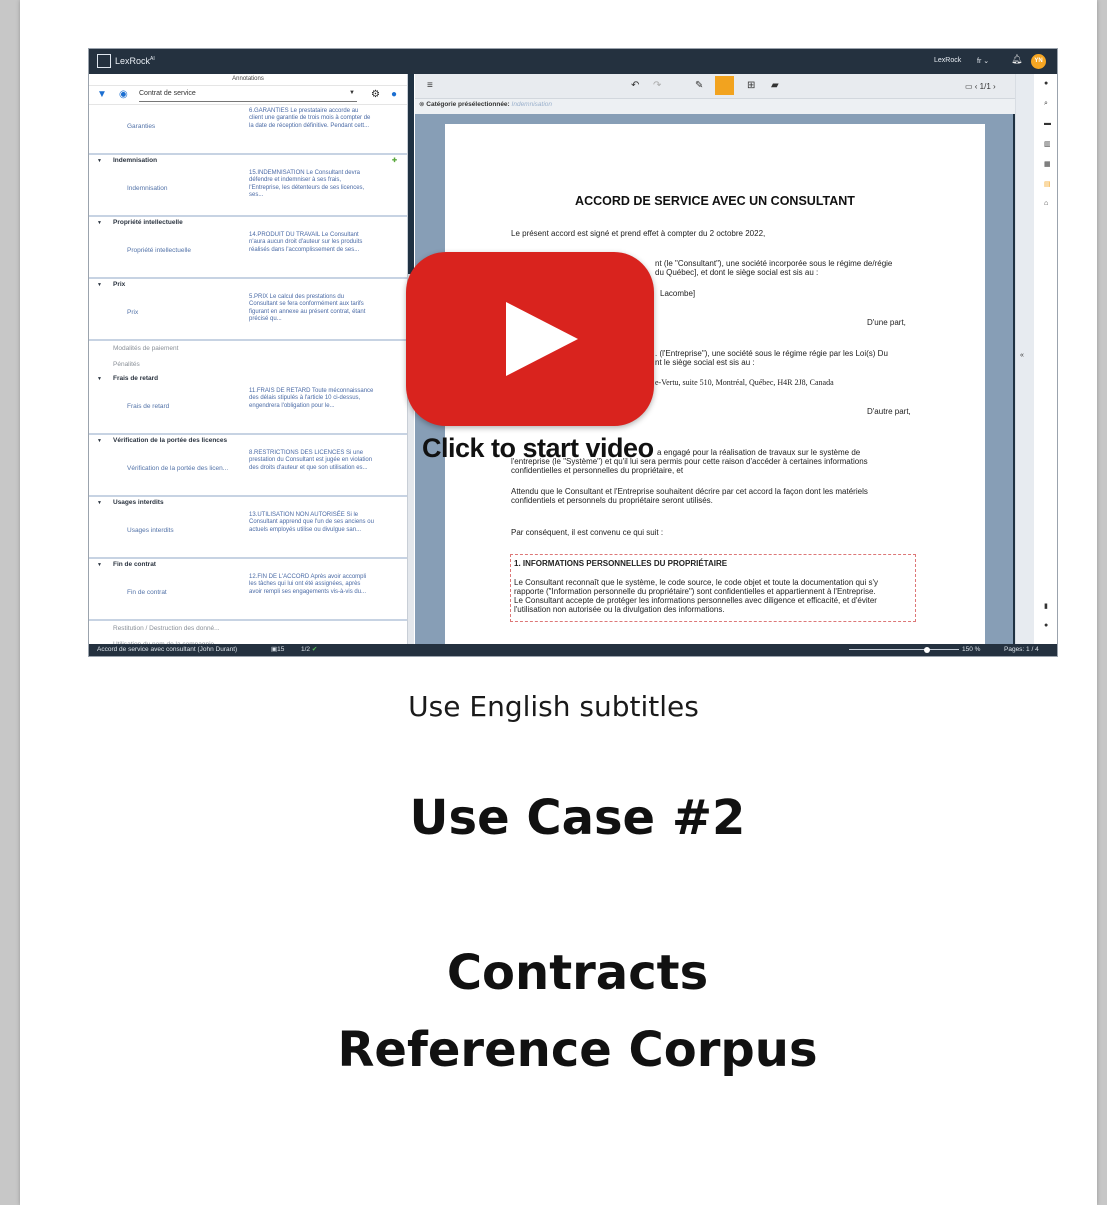  Describe the element at coordinates (123, 94) in the screenshot. I see `eye-icon: ◉` at that location.